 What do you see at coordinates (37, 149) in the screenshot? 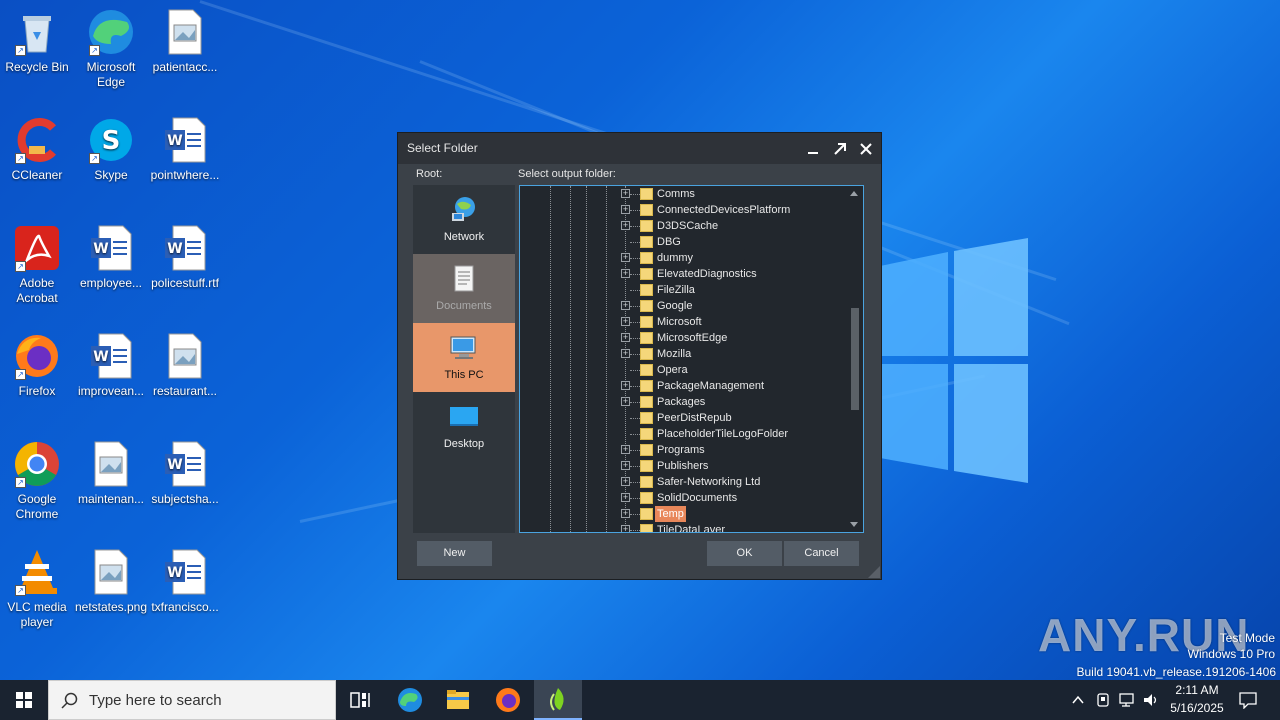
I see `desktop-icon-item: ↗ CCleaner` at bounding box center [37, 149].